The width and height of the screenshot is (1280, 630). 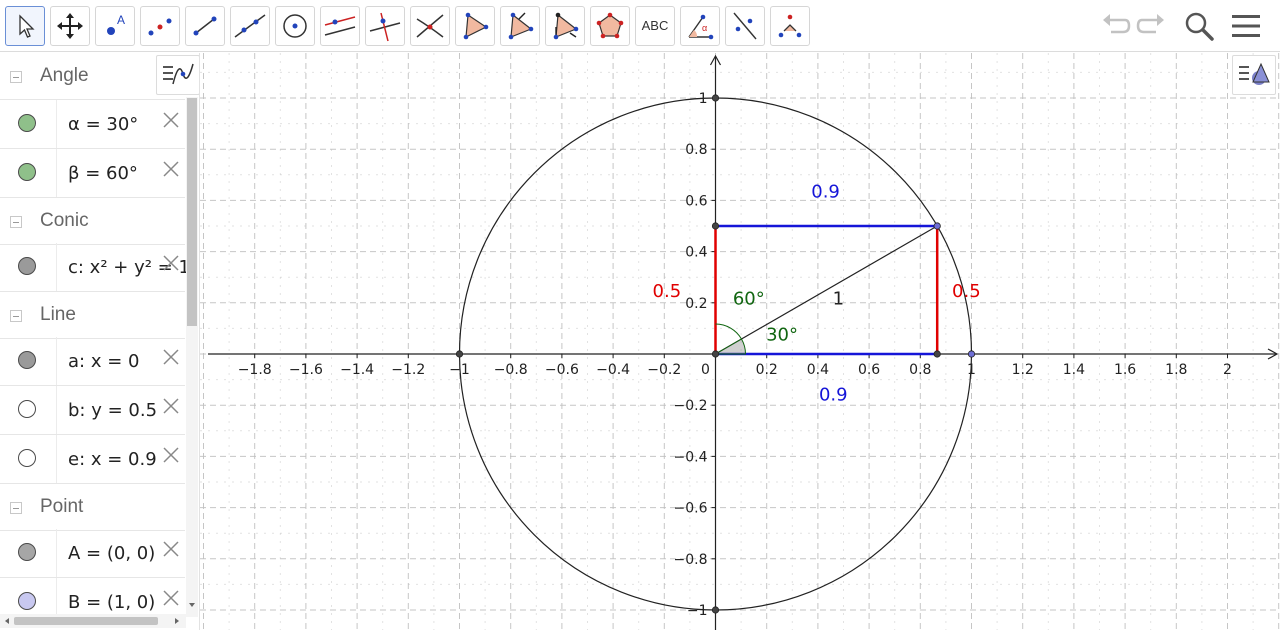 I want to click on group-label: Point, so click(x=62, y=506).